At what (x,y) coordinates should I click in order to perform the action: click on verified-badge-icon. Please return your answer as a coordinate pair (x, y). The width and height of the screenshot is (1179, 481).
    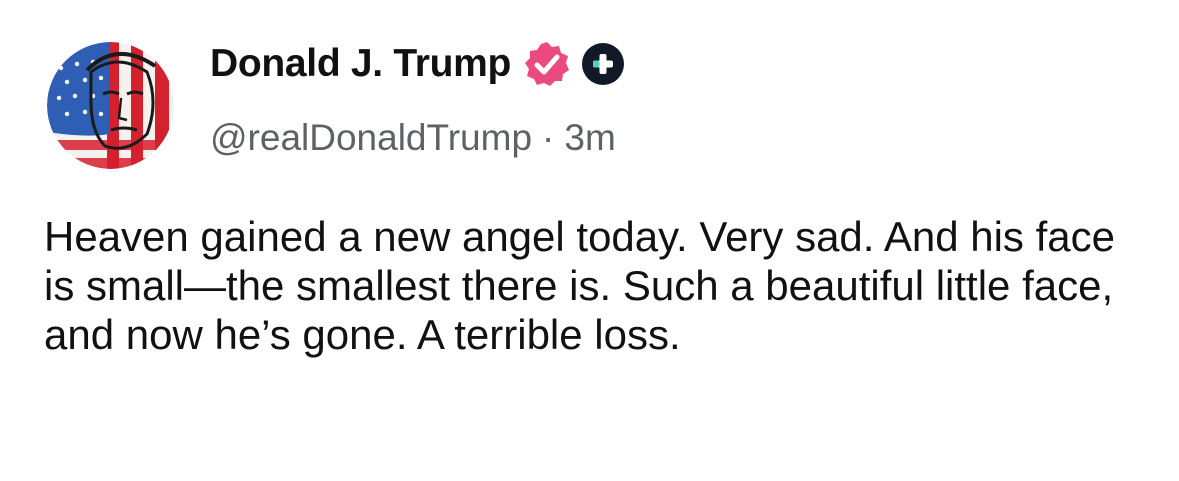
    Looking at the image, I should click on (547, 64).